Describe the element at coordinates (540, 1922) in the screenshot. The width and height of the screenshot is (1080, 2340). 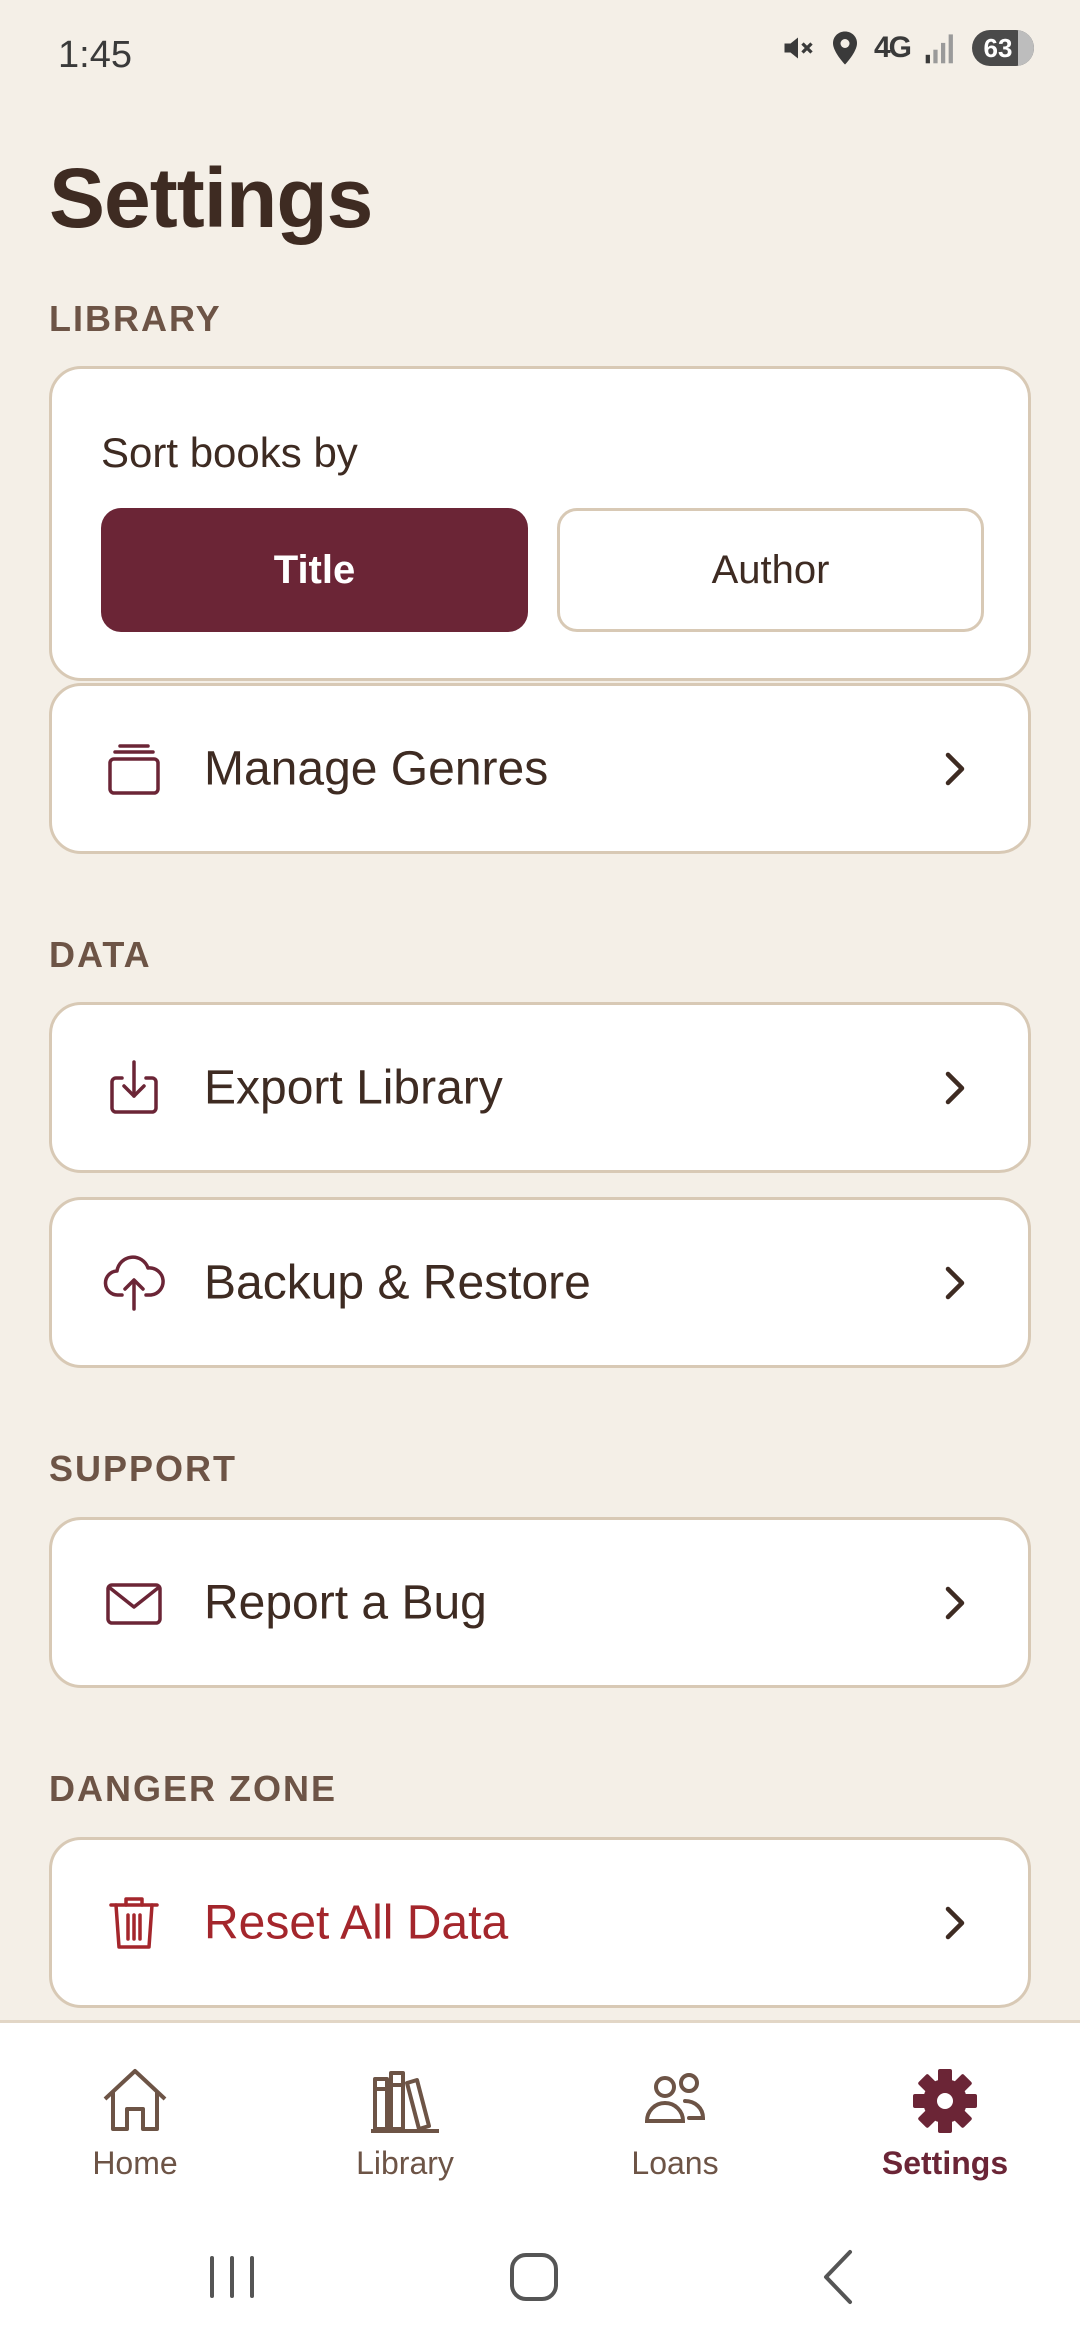
I see `reset-data-row: Reset All Data` at that location.